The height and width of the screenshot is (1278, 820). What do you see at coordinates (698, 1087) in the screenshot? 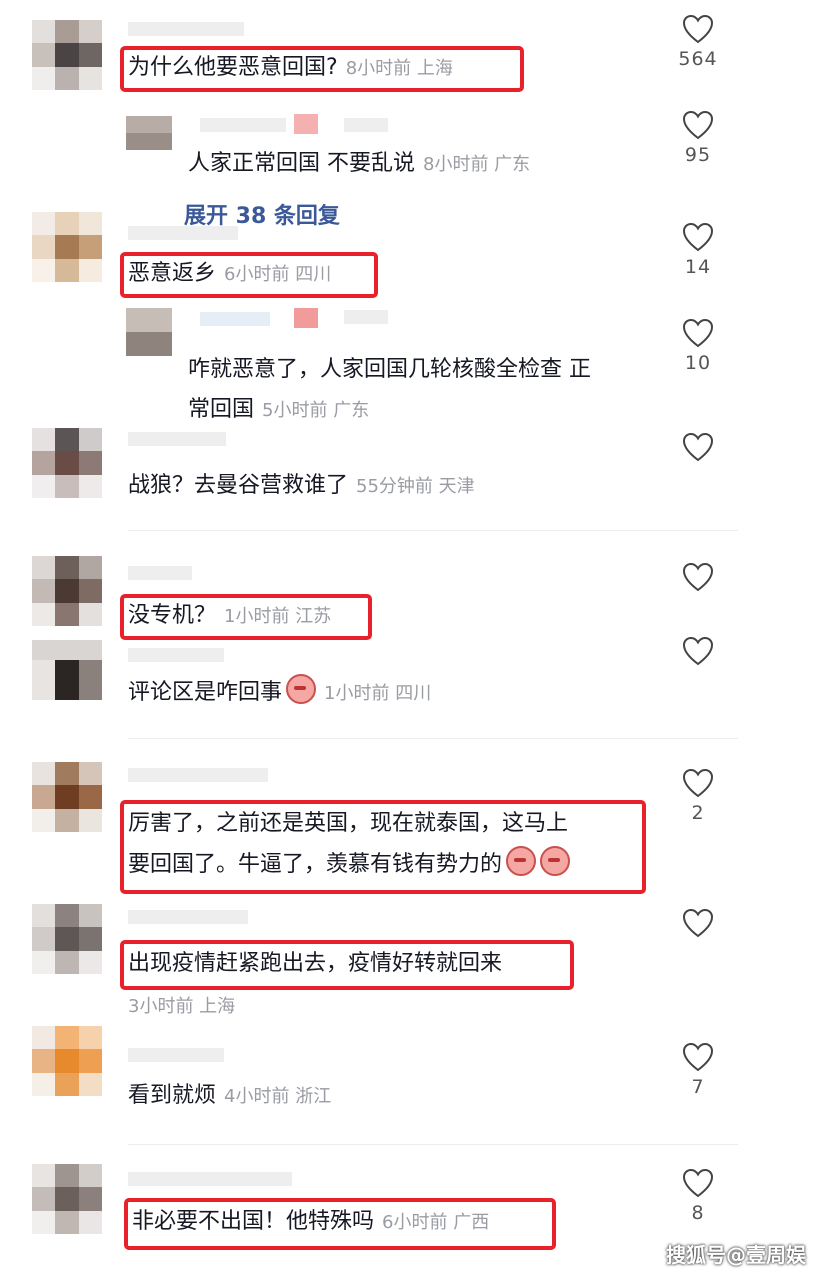
I see `like-count: 7` at bounding box center [698, 1087].